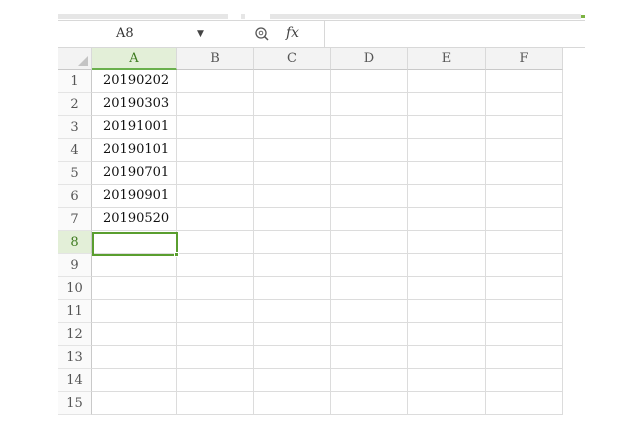  I want to click on cell-e15, so click(447, 403).